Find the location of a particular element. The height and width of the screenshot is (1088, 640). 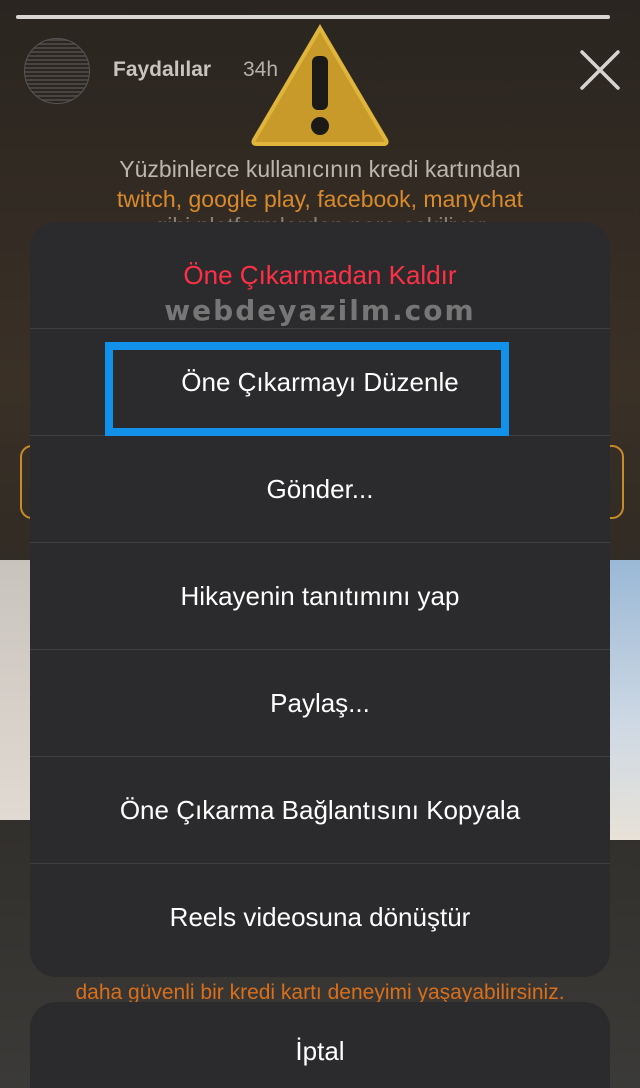

story-progress-fill is located at coordinates (313, 17).